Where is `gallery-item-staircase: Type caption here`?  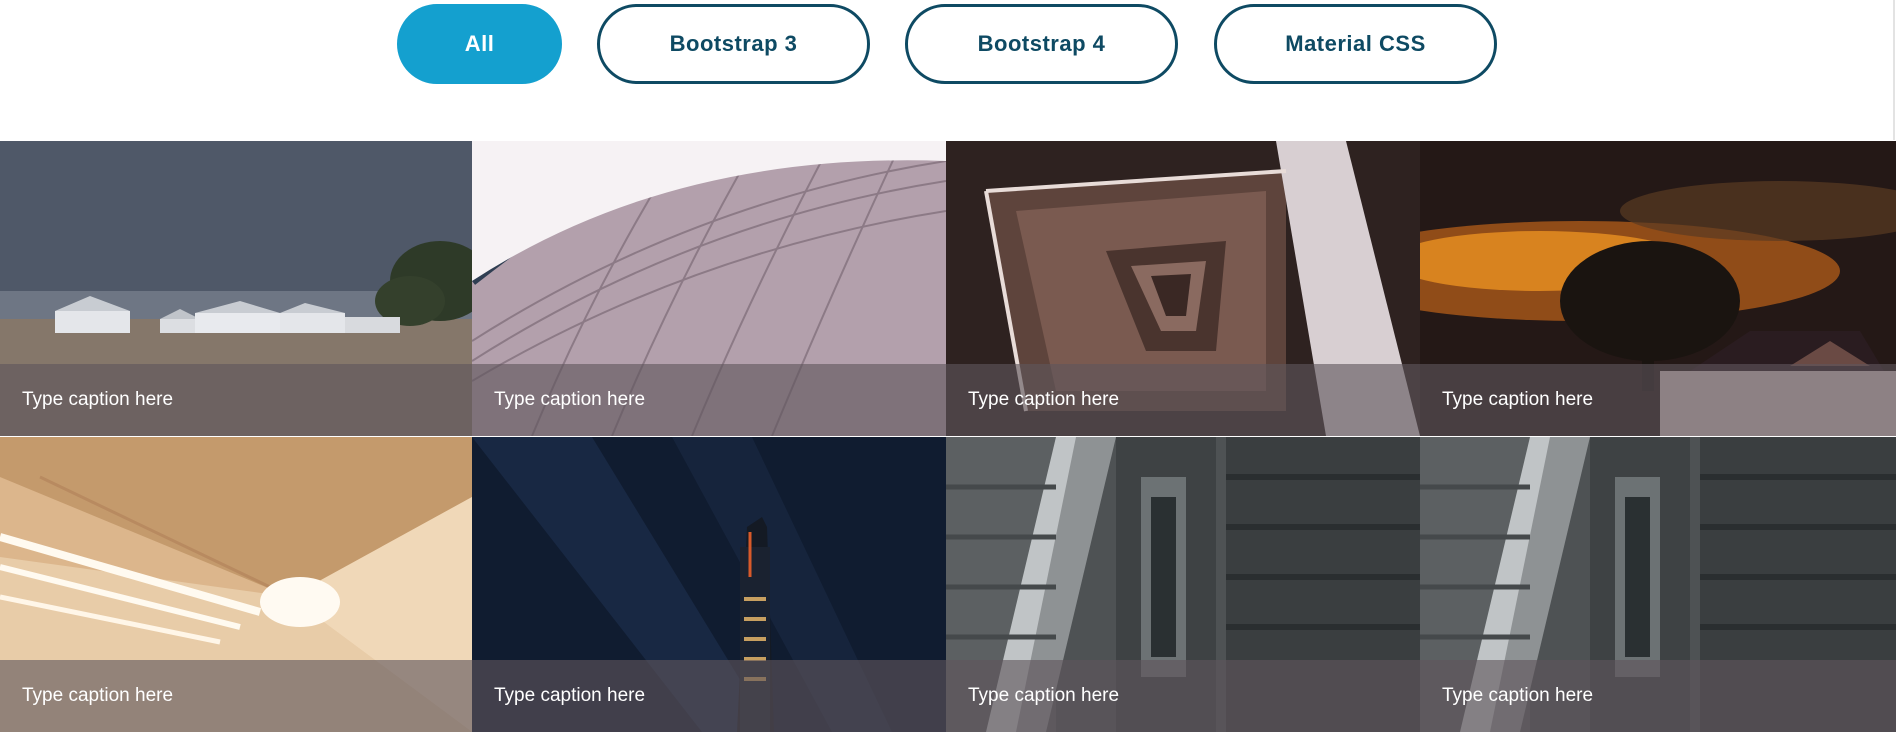 gallery-item-staircase: Type caption here is located at coordinates (1183, 288).